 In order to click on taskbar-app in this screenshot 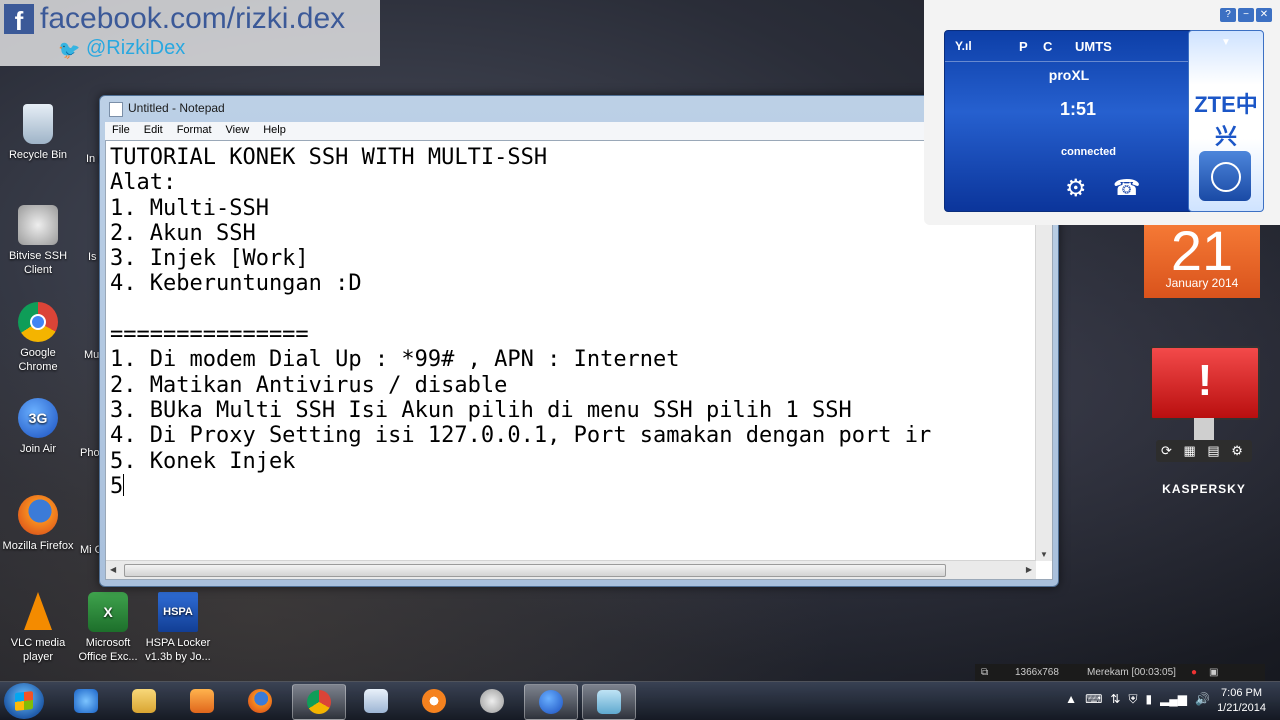, I will do `click(376, 701)`.